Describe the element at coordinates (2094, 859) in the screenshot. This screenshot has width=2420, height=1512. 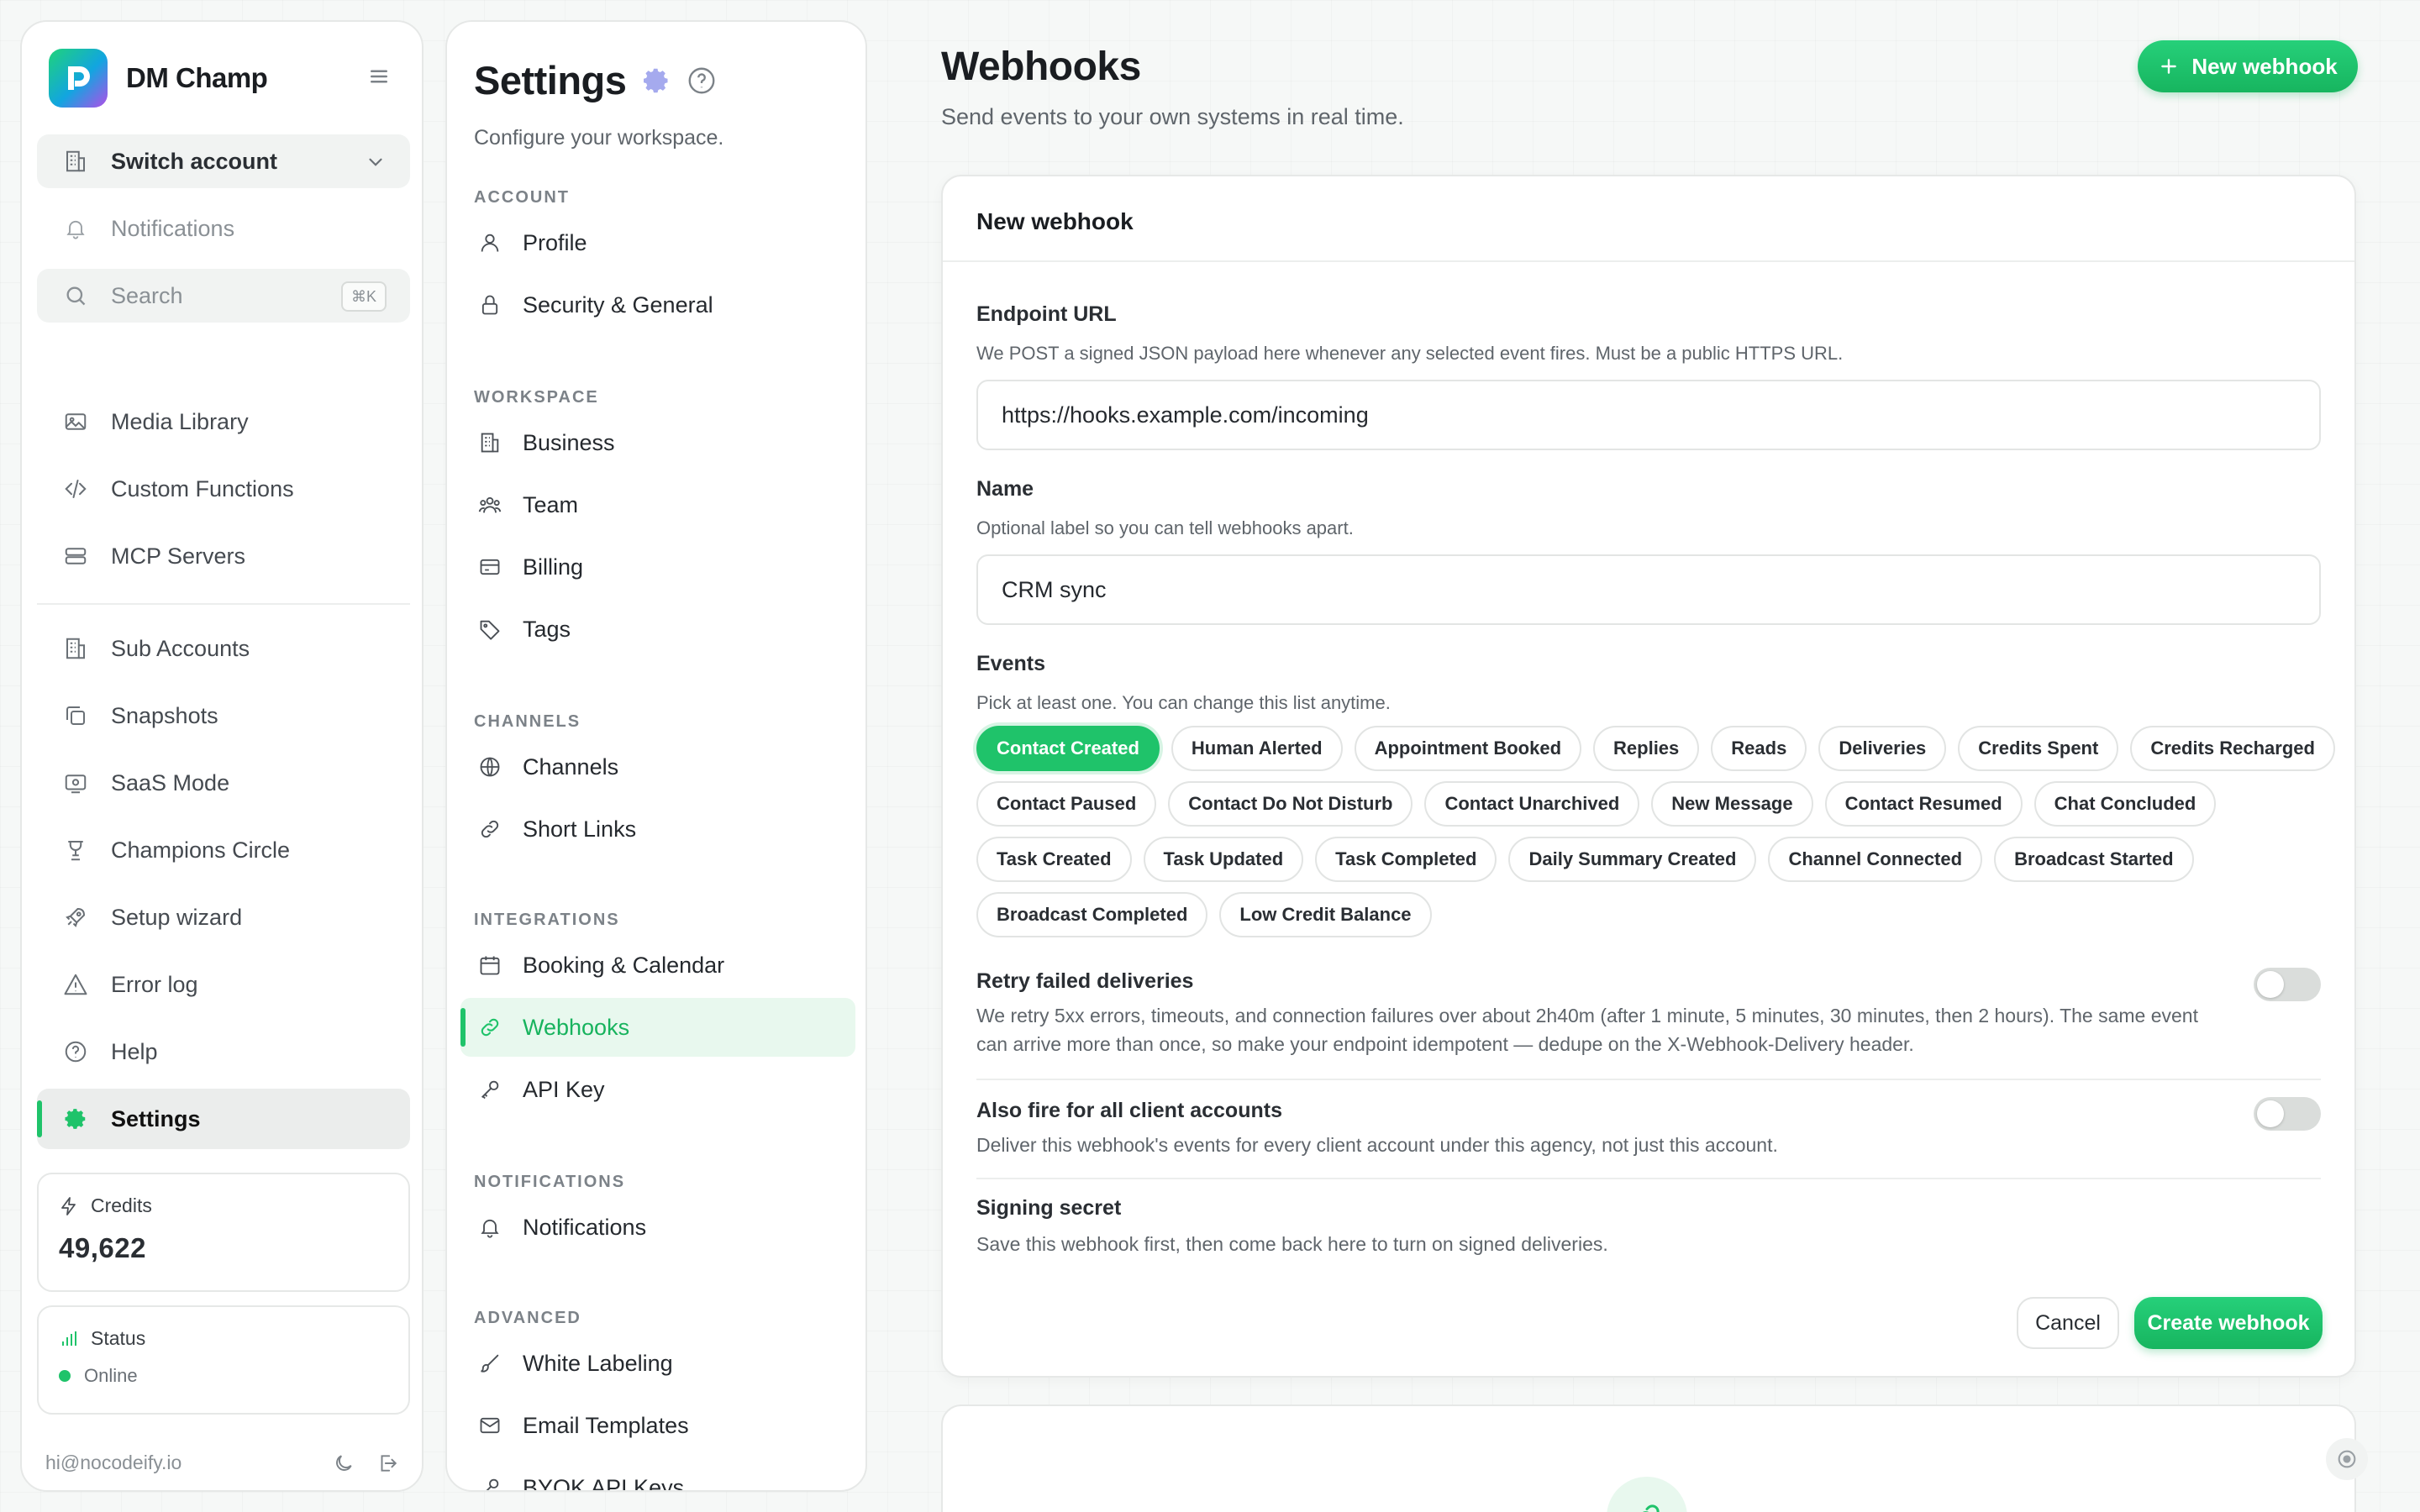
I see `event-chip-broadcast-started: Broadcast Started` at that location.